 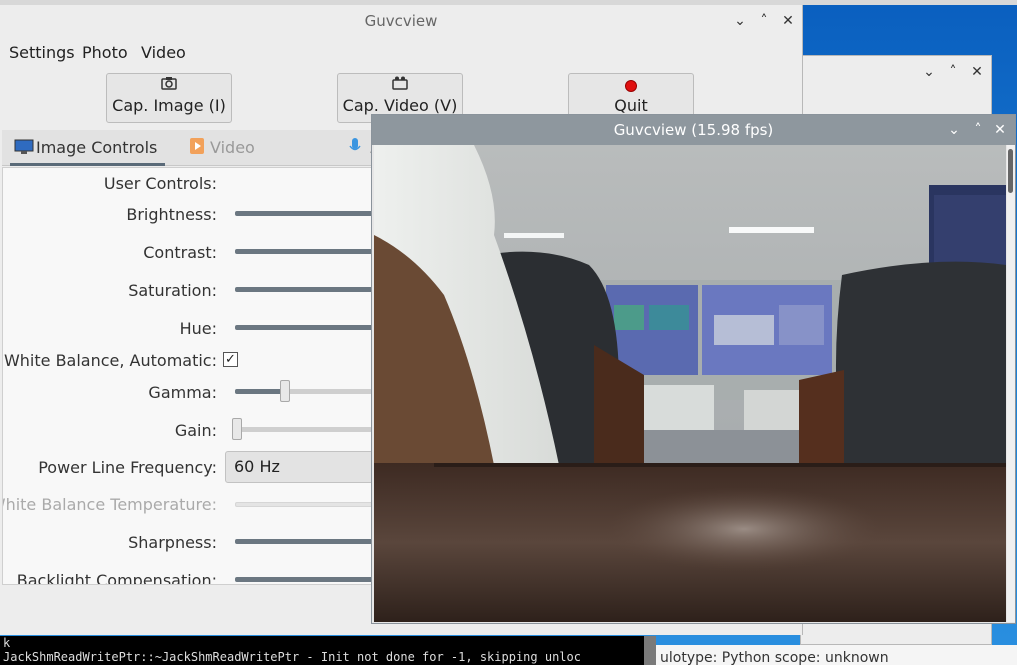 What do you see at coordinates (172, 542) in the screenshot?
I see `sharpness-label: Sharpness:` at bounding box center [172, 542].